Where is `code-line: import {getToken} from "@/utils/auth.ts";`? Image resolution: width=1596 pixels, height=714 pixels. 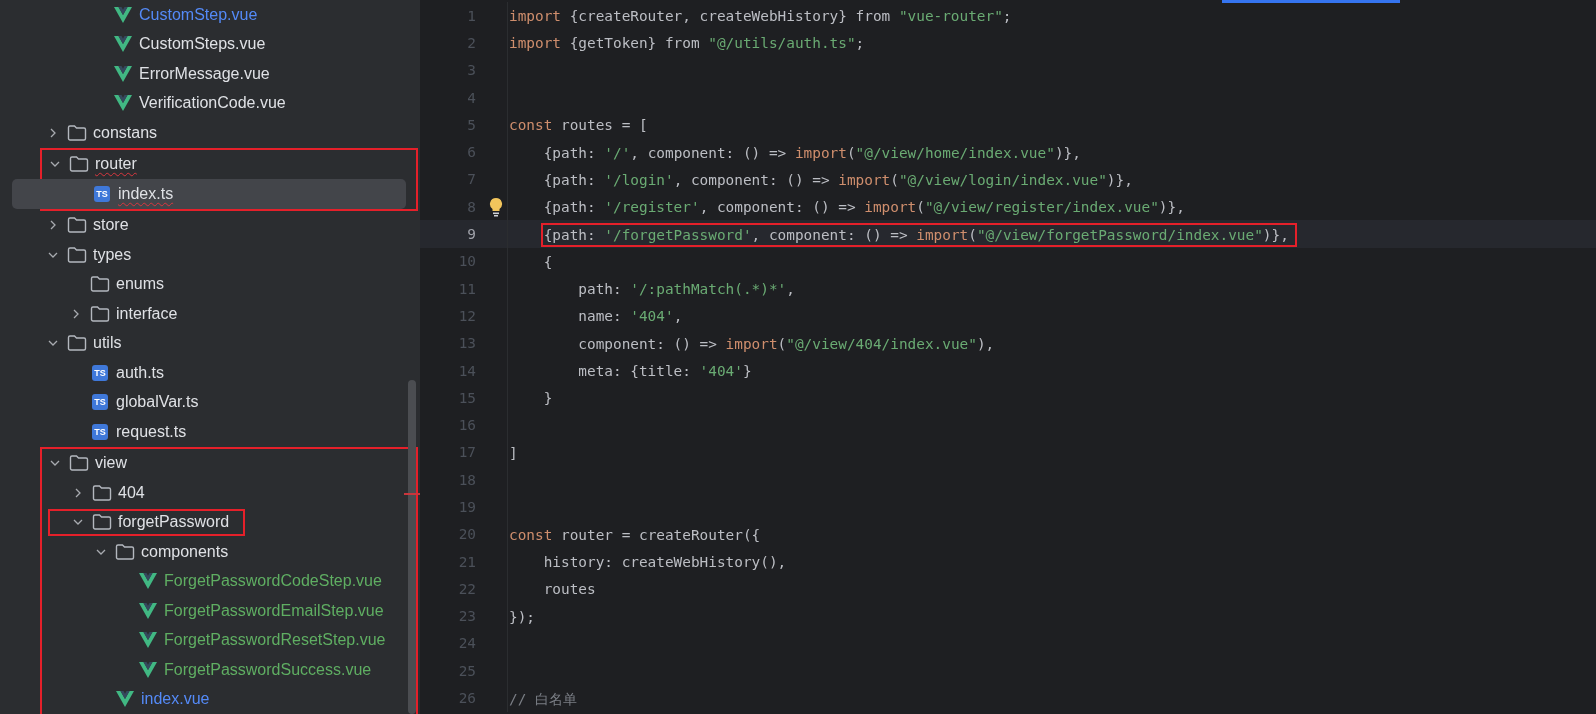 code-line: import {getToken} from "@/utils/auth.ts"; is located at coordinates (687, 44).